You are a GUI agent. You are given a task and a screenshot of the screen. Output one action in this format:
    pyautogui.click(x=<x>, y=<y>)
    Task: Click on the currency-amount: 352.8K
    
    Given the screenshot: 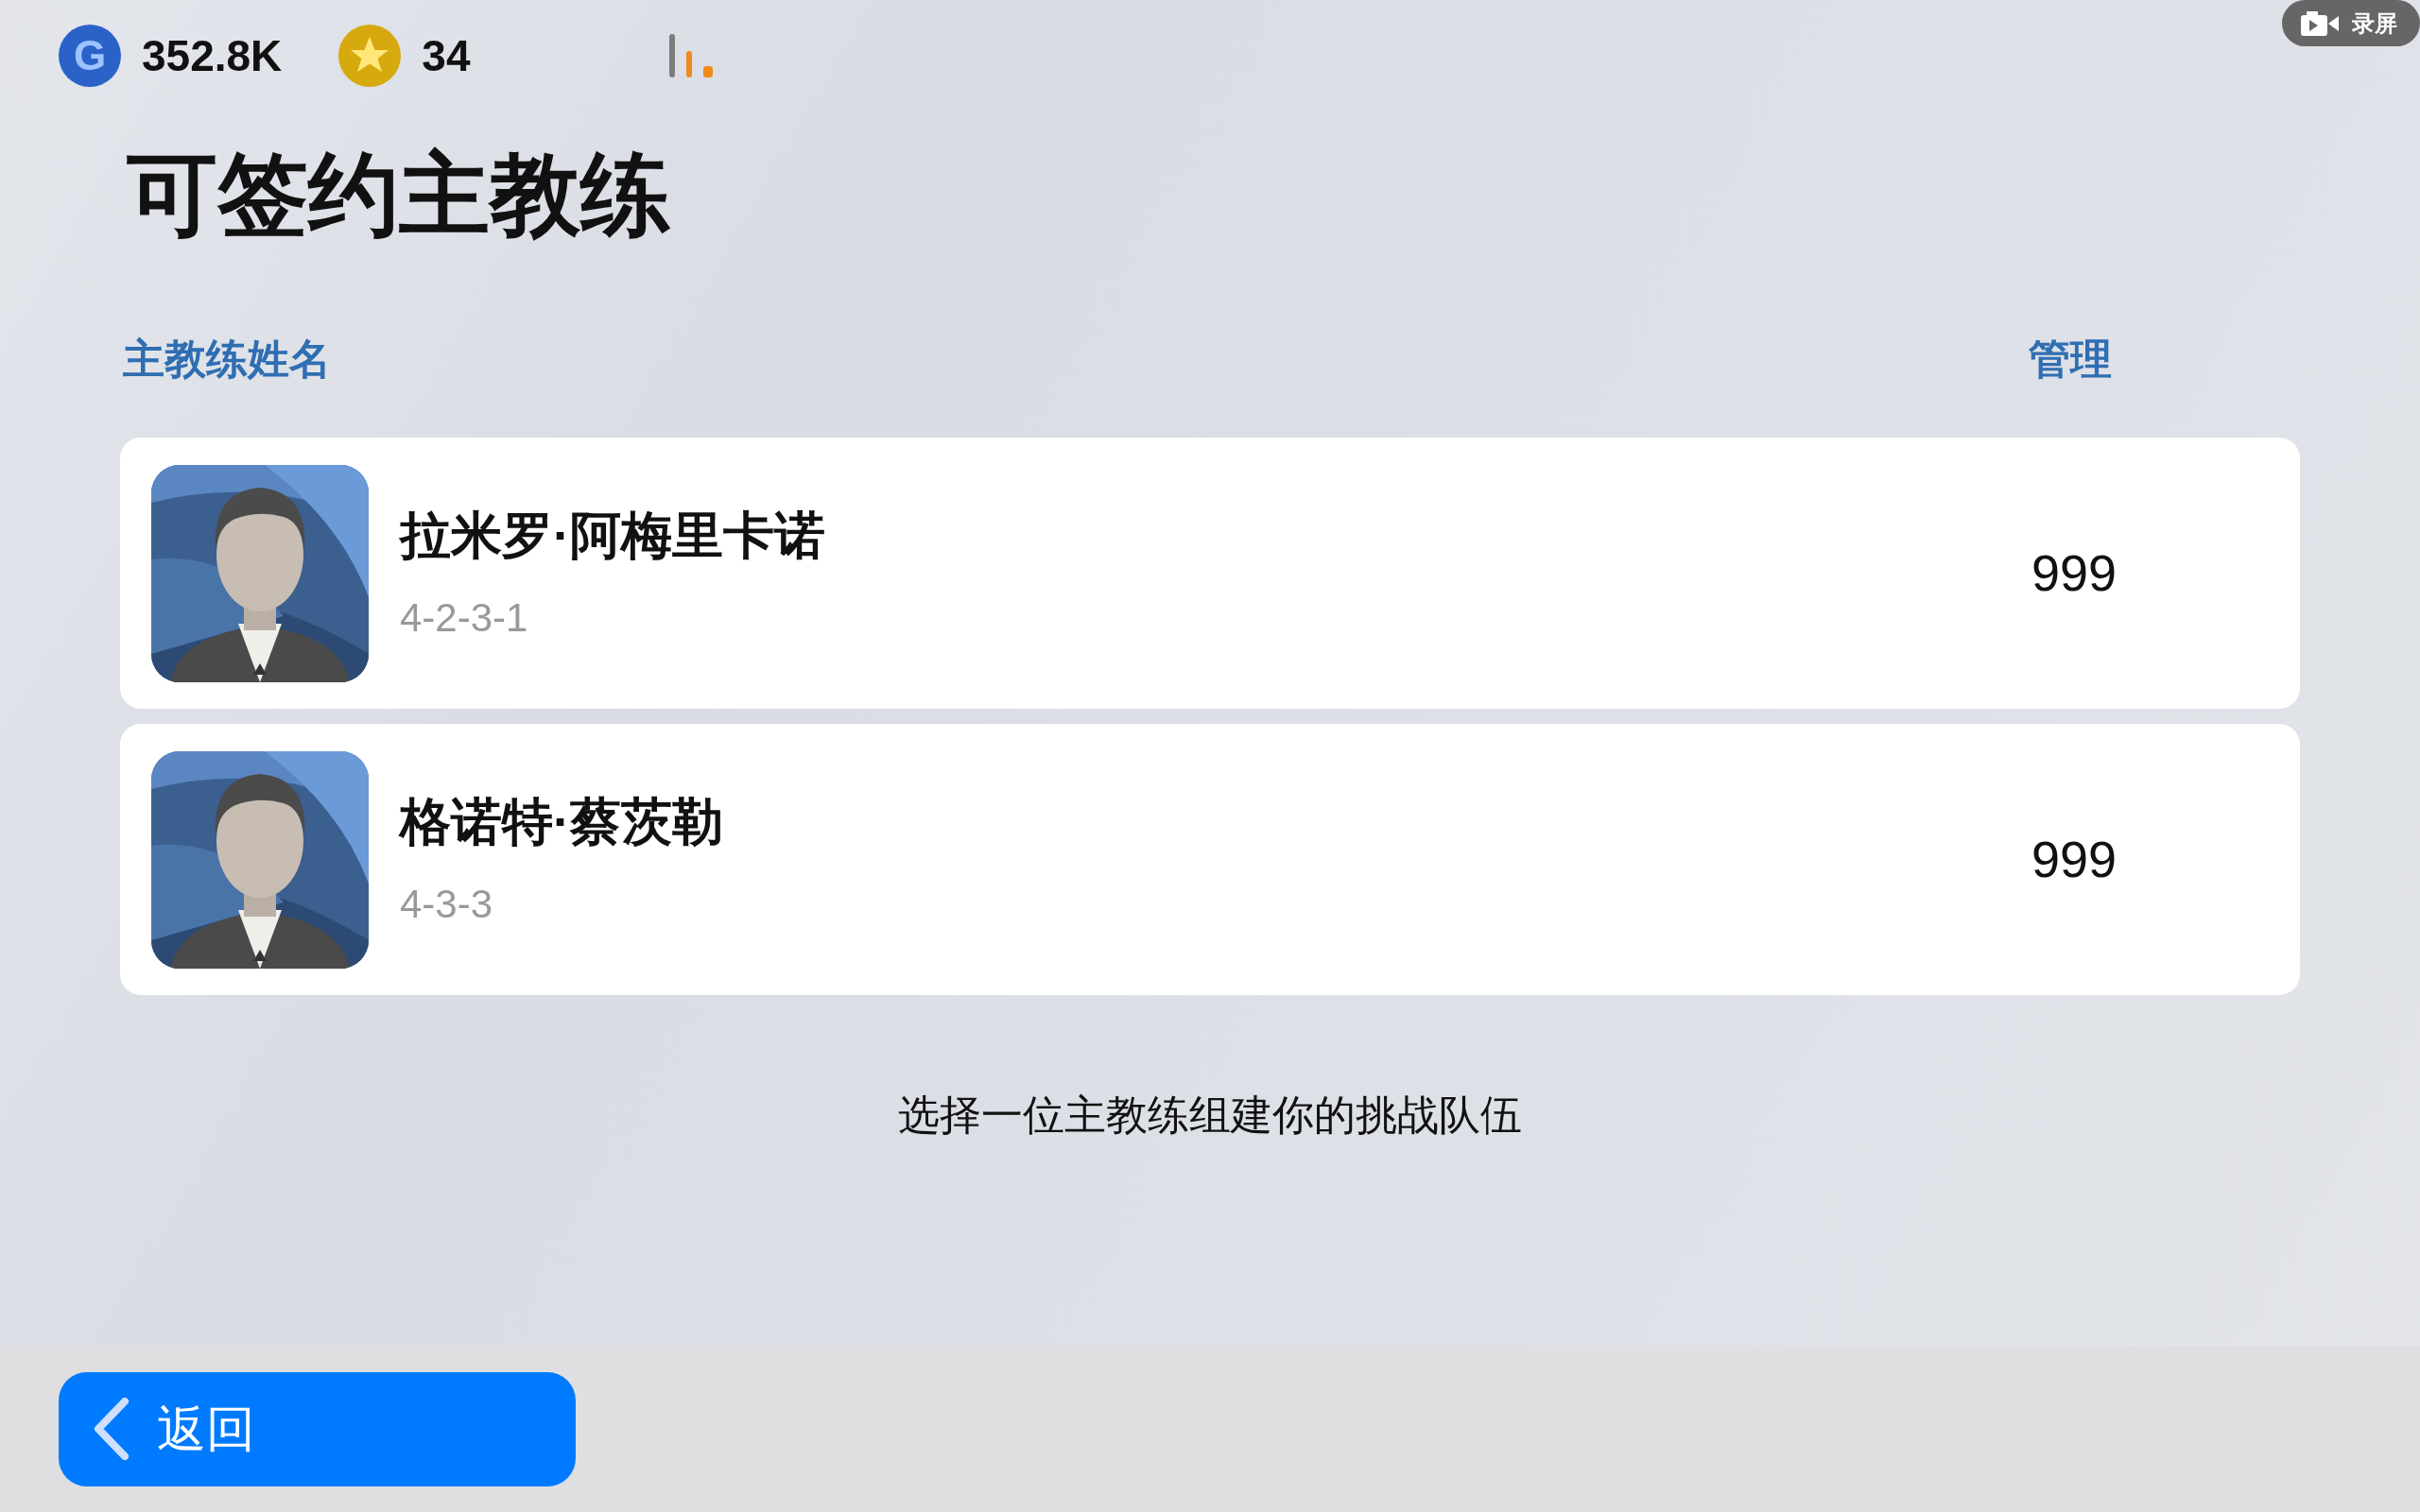 What is the action you would take?
    pyautogui.click(x=212, y=55)
    